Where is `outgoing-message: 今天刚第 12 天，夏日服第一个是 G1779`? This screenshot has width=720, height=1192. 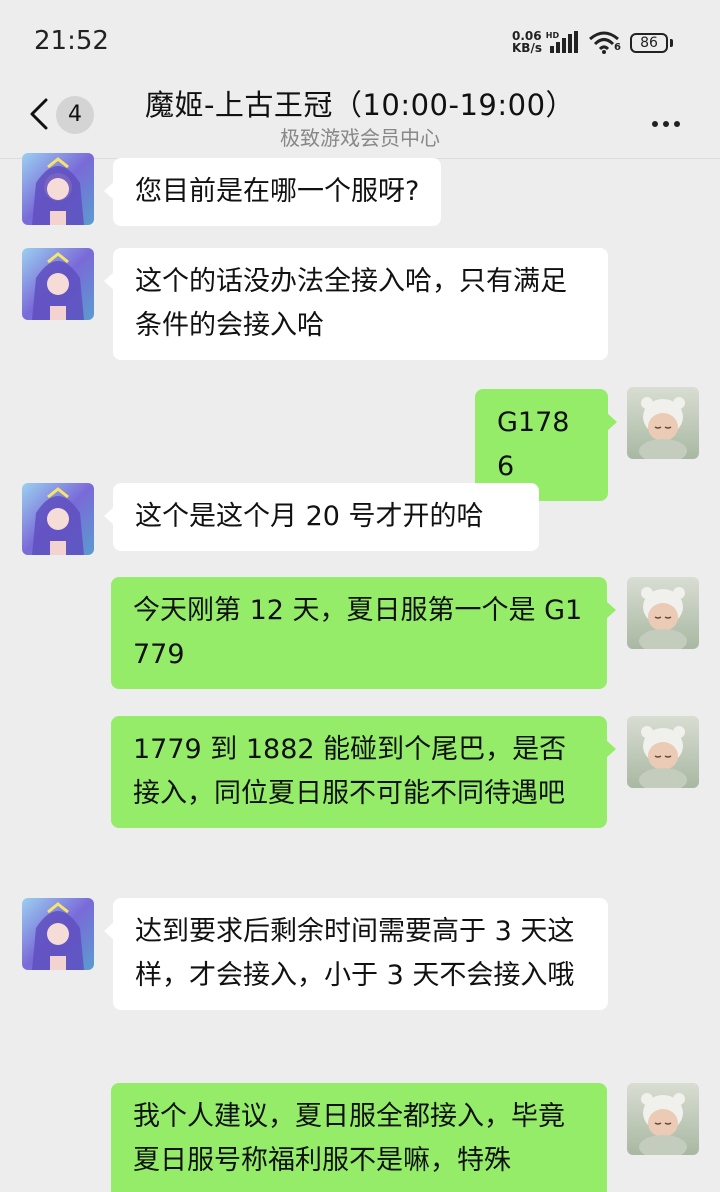
outgoing-message: 今天刚第 12 天，夏日服第一个是 G1779 is located at coordinates (363, 633).